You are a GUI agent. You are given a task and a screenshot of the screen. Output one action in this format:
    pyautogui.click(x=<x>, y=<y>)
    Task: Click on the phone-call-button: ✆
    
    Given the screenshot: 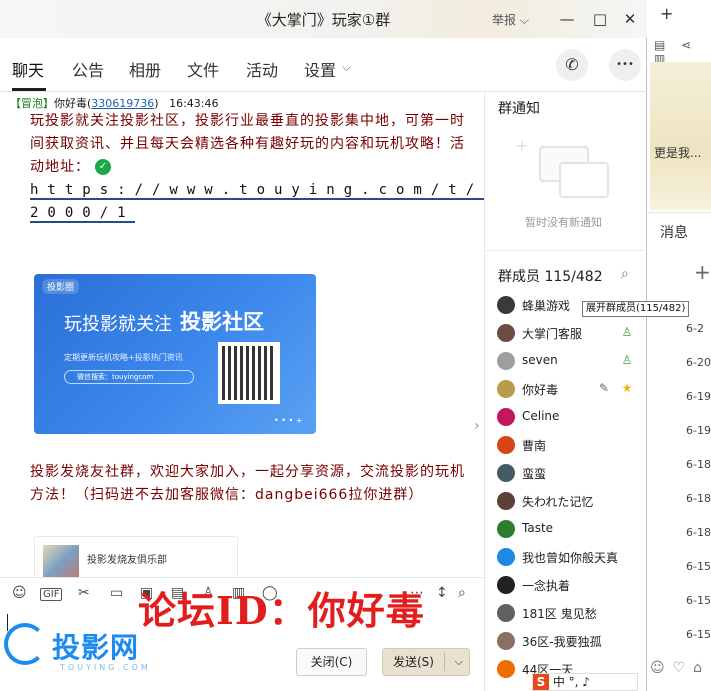 What is the action you would take?
    pyautogui.click(x=572, y=65)
    